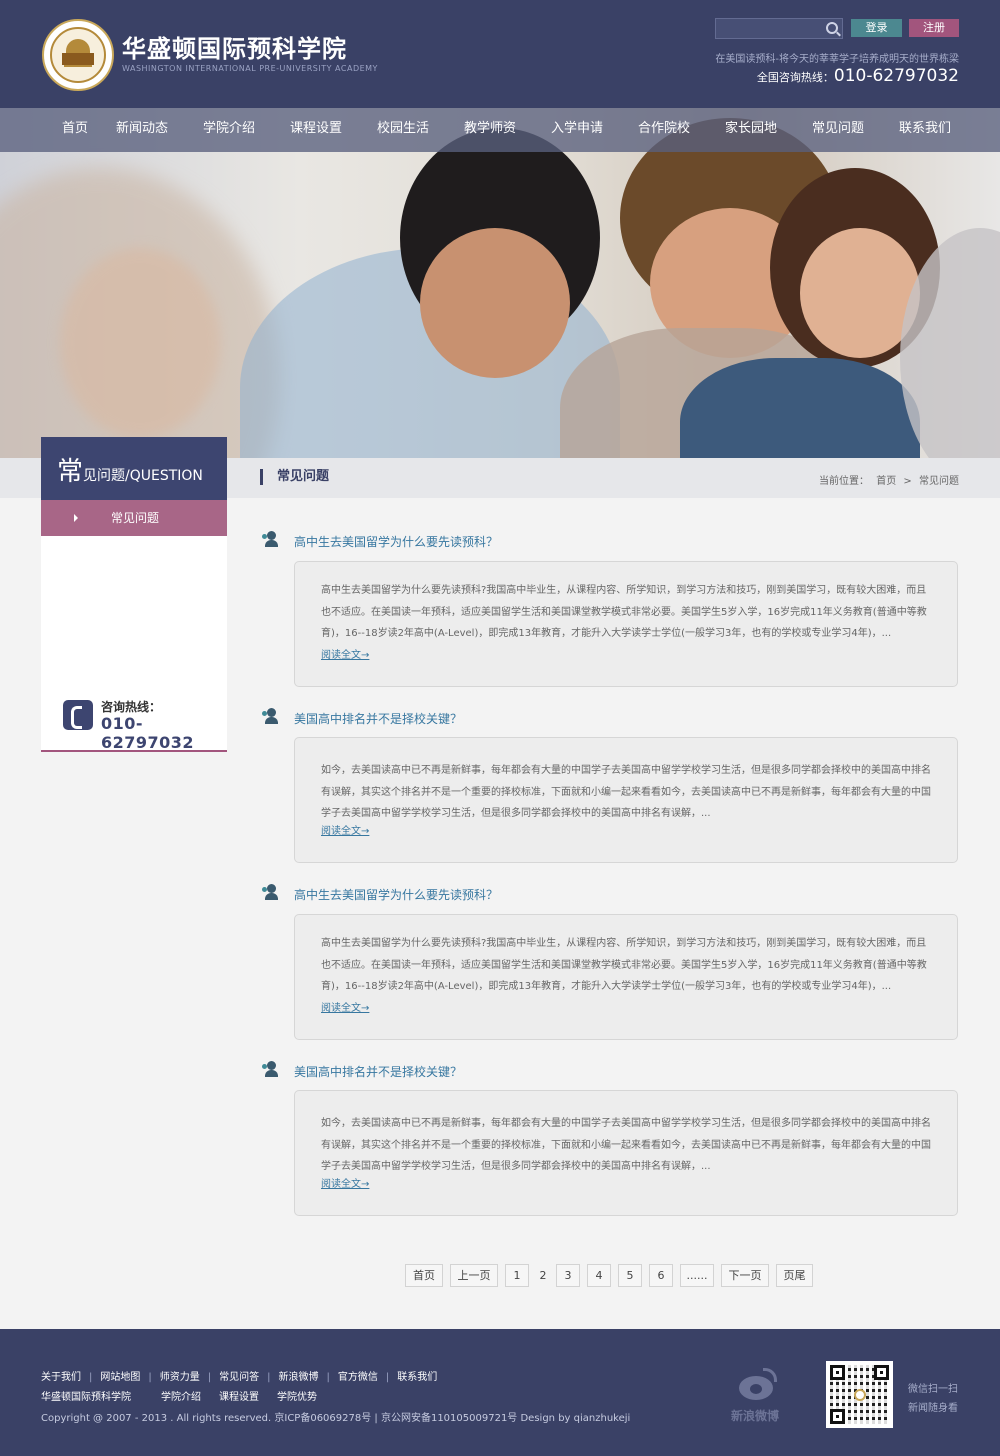  Describe the element at coordinates (758, 1385) in the screenshot. I see `weibo-icon` at that location.